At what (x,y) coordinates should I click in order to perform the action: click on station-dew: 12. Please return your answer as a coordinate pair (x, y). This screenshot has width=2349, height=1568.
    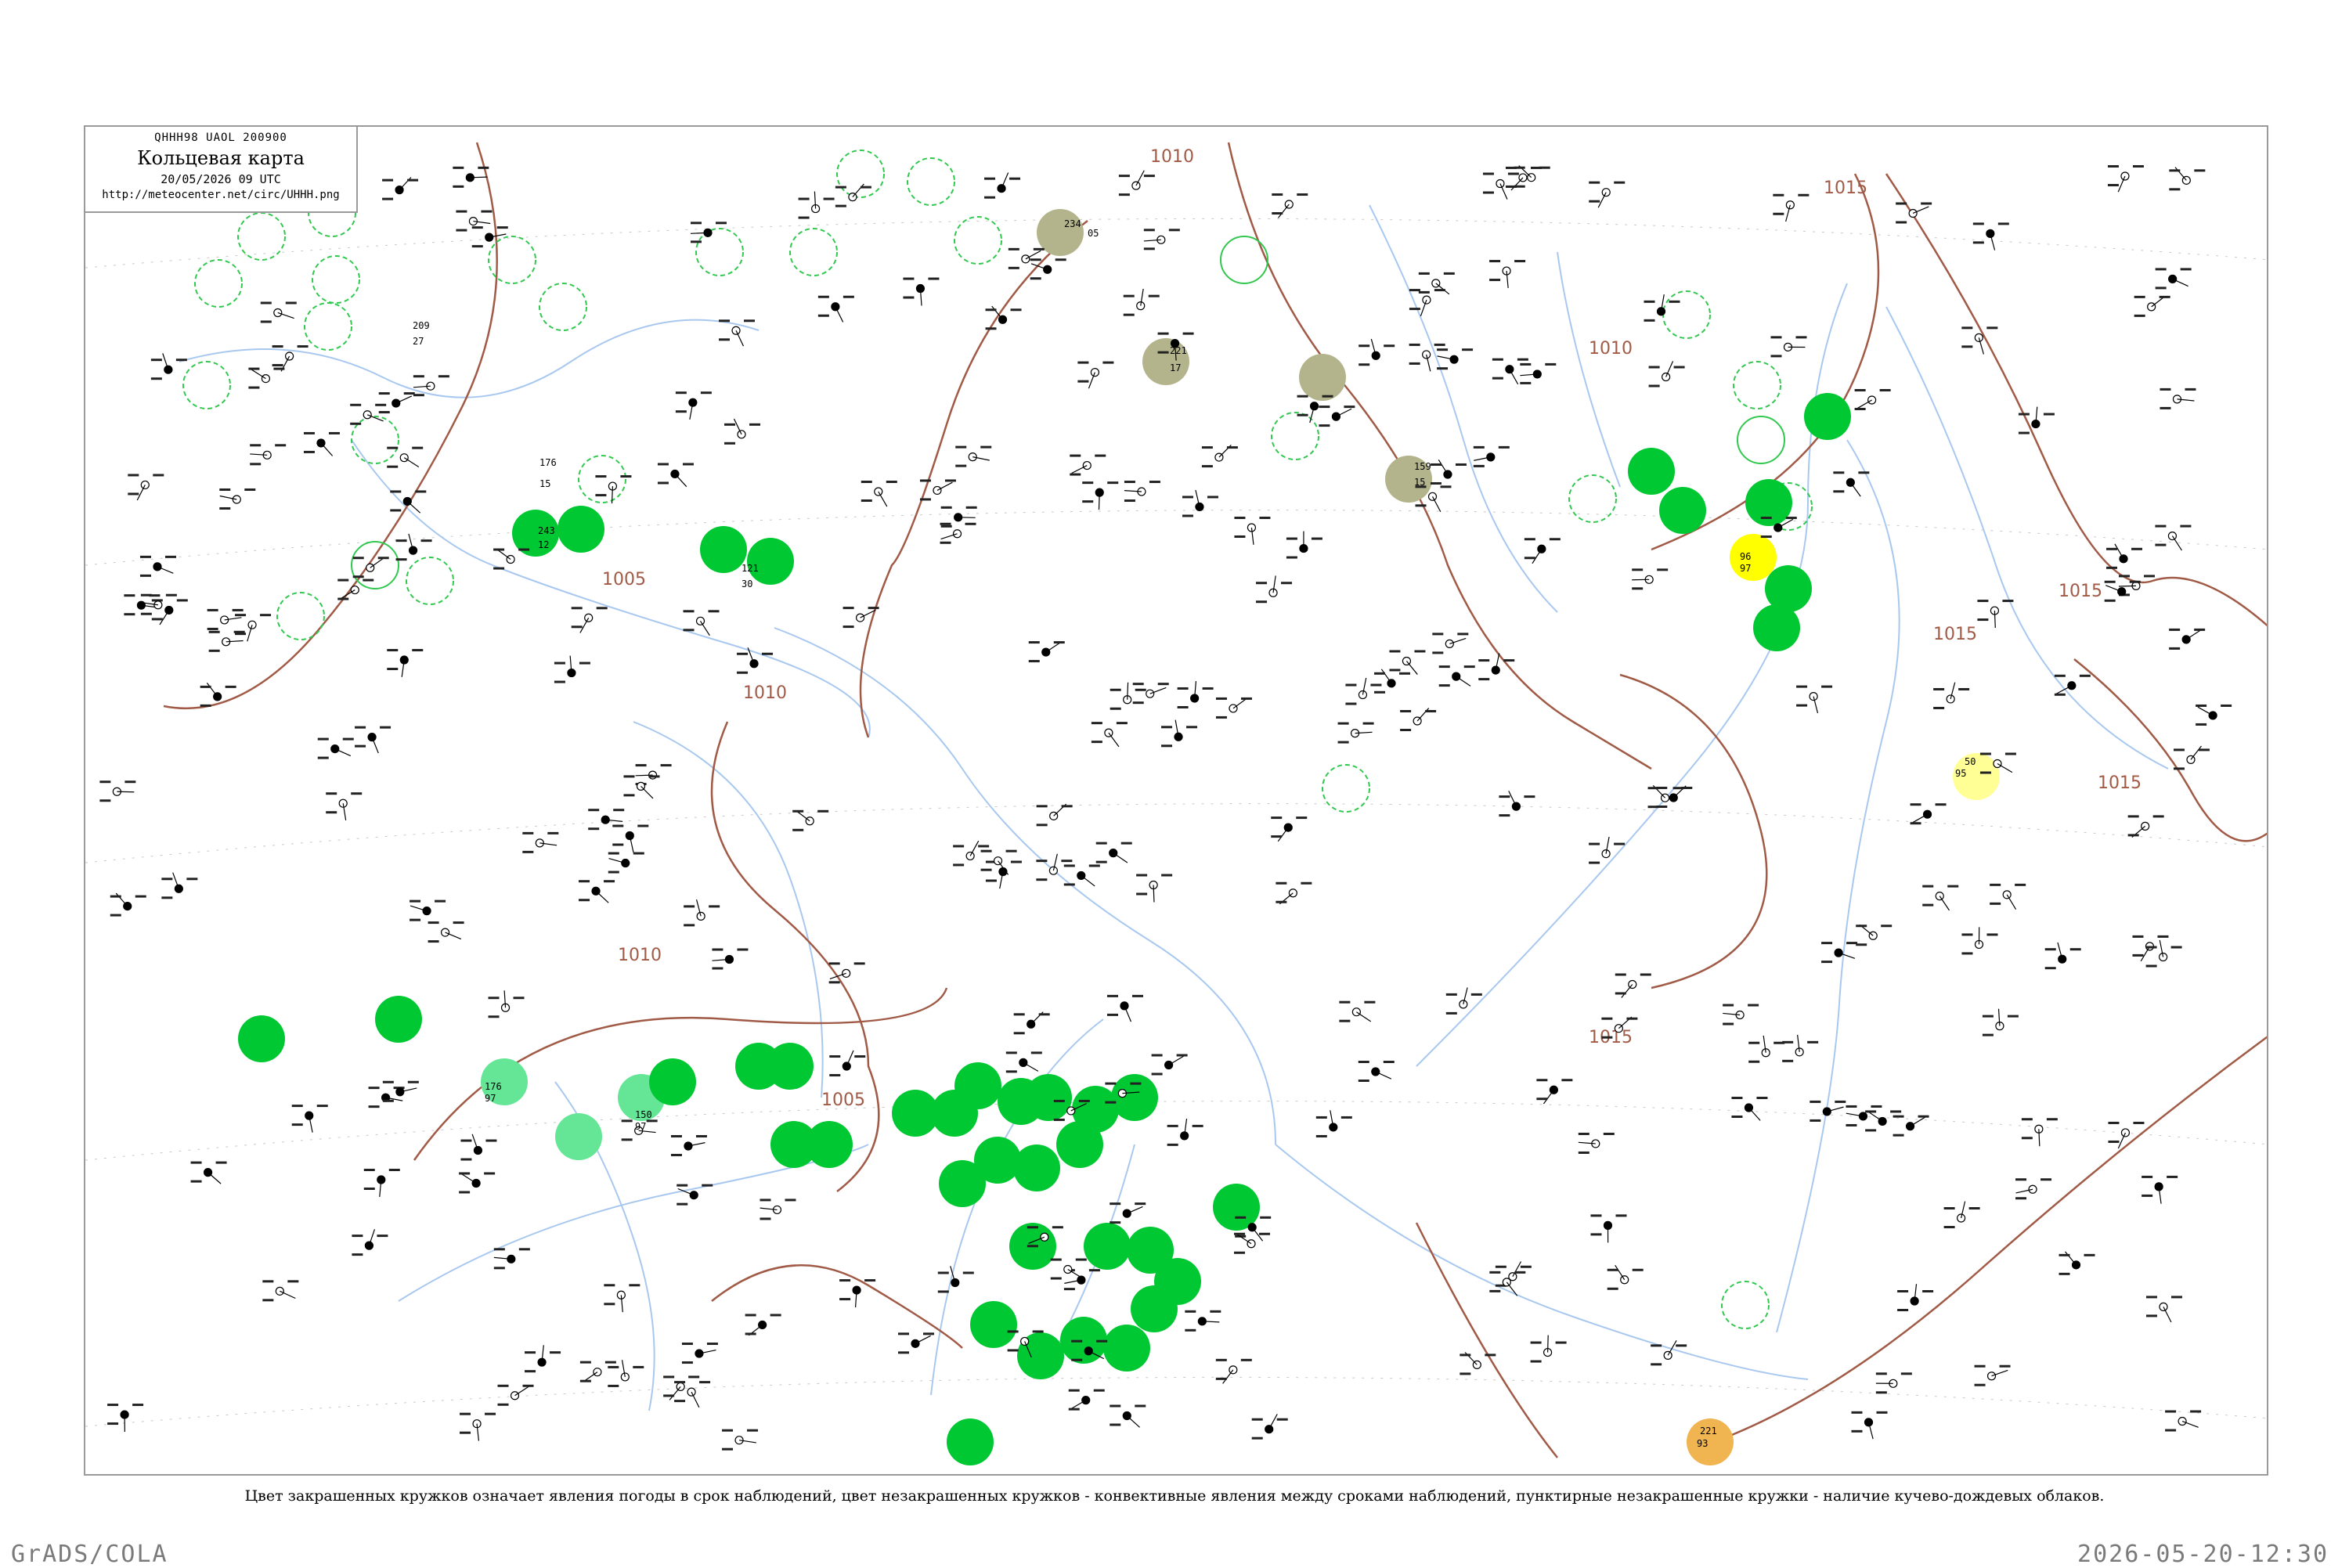
    Looking at the image, I should click on (543, 544).